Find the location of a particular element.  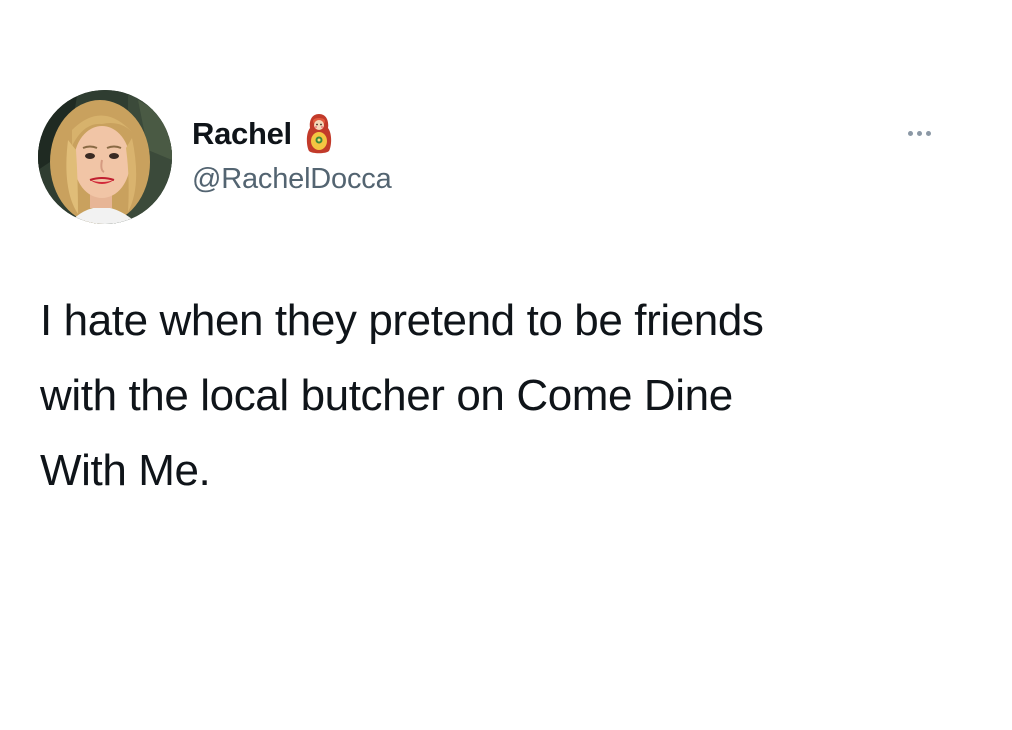

more-options-button is located at coordinates (919, 133).